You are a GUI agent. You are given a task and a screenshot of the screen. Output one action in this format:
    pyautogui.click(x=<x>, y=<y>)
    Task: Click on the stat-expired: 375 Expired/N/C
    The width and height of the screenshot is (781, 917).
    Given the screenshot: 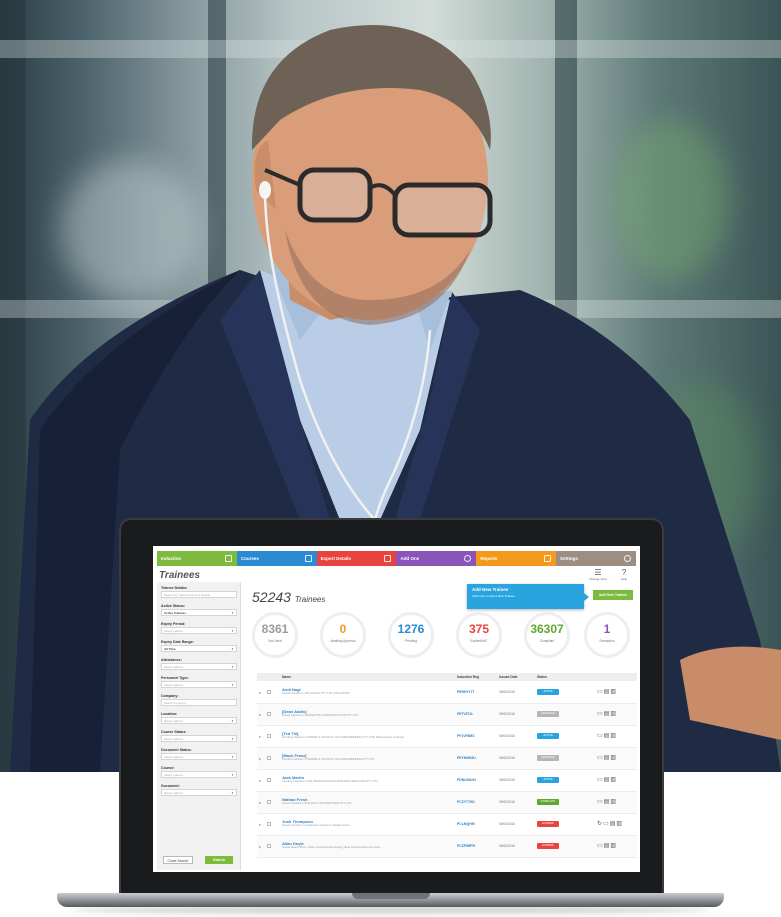 What is the action you would take?
    pyautogui.click(x=479, y=635)
    